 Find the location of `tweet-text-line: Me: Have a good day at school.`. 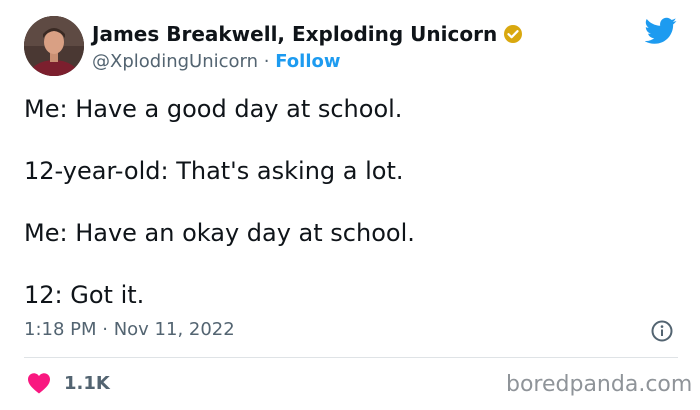

tweet-text-line: Me: Have a good day at school. is located at coordinates (213, 109).